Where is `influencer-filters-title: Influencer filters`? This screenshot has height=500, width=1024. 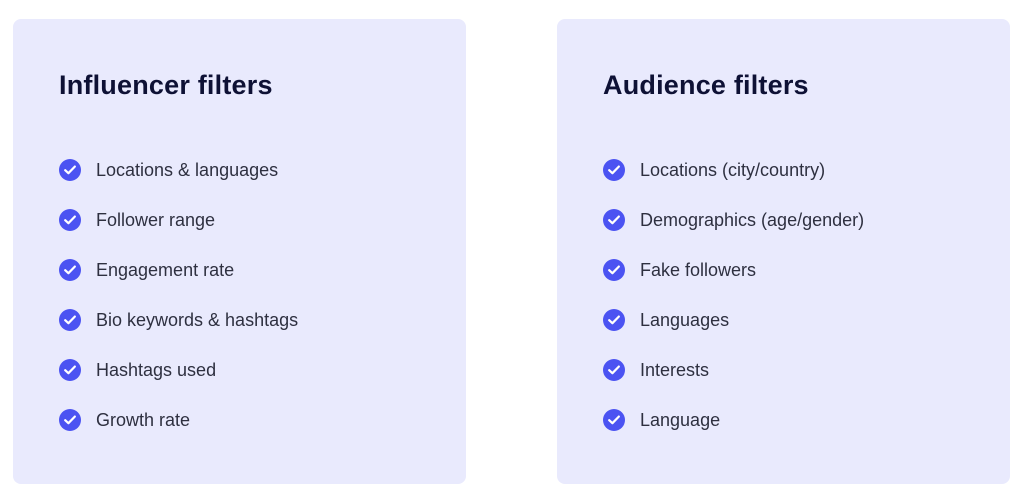 influencer-filters-title: Influencer filters is located at coordinates (166, 85).